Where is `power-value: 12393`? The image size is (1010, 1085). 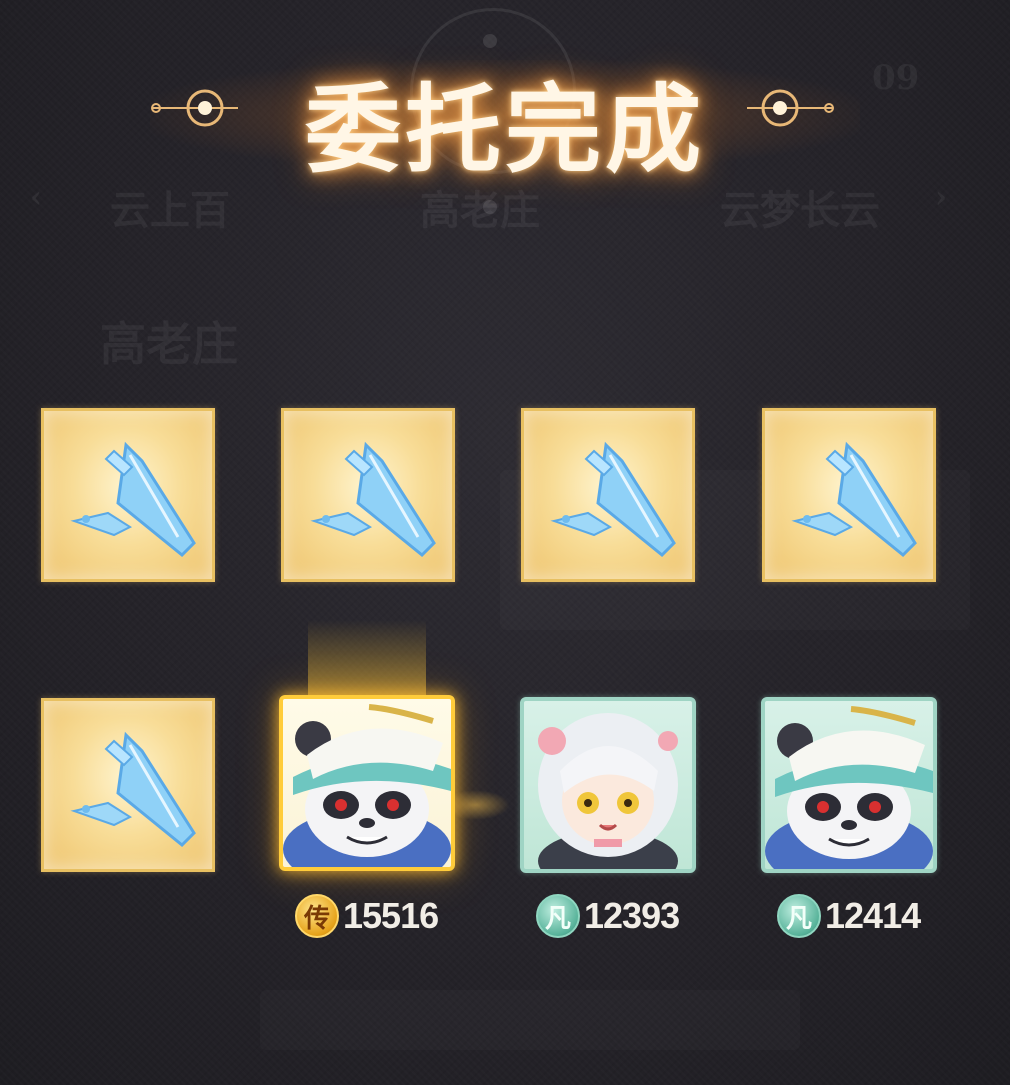
power-value: 12393 is located at coordinates (632, 915).